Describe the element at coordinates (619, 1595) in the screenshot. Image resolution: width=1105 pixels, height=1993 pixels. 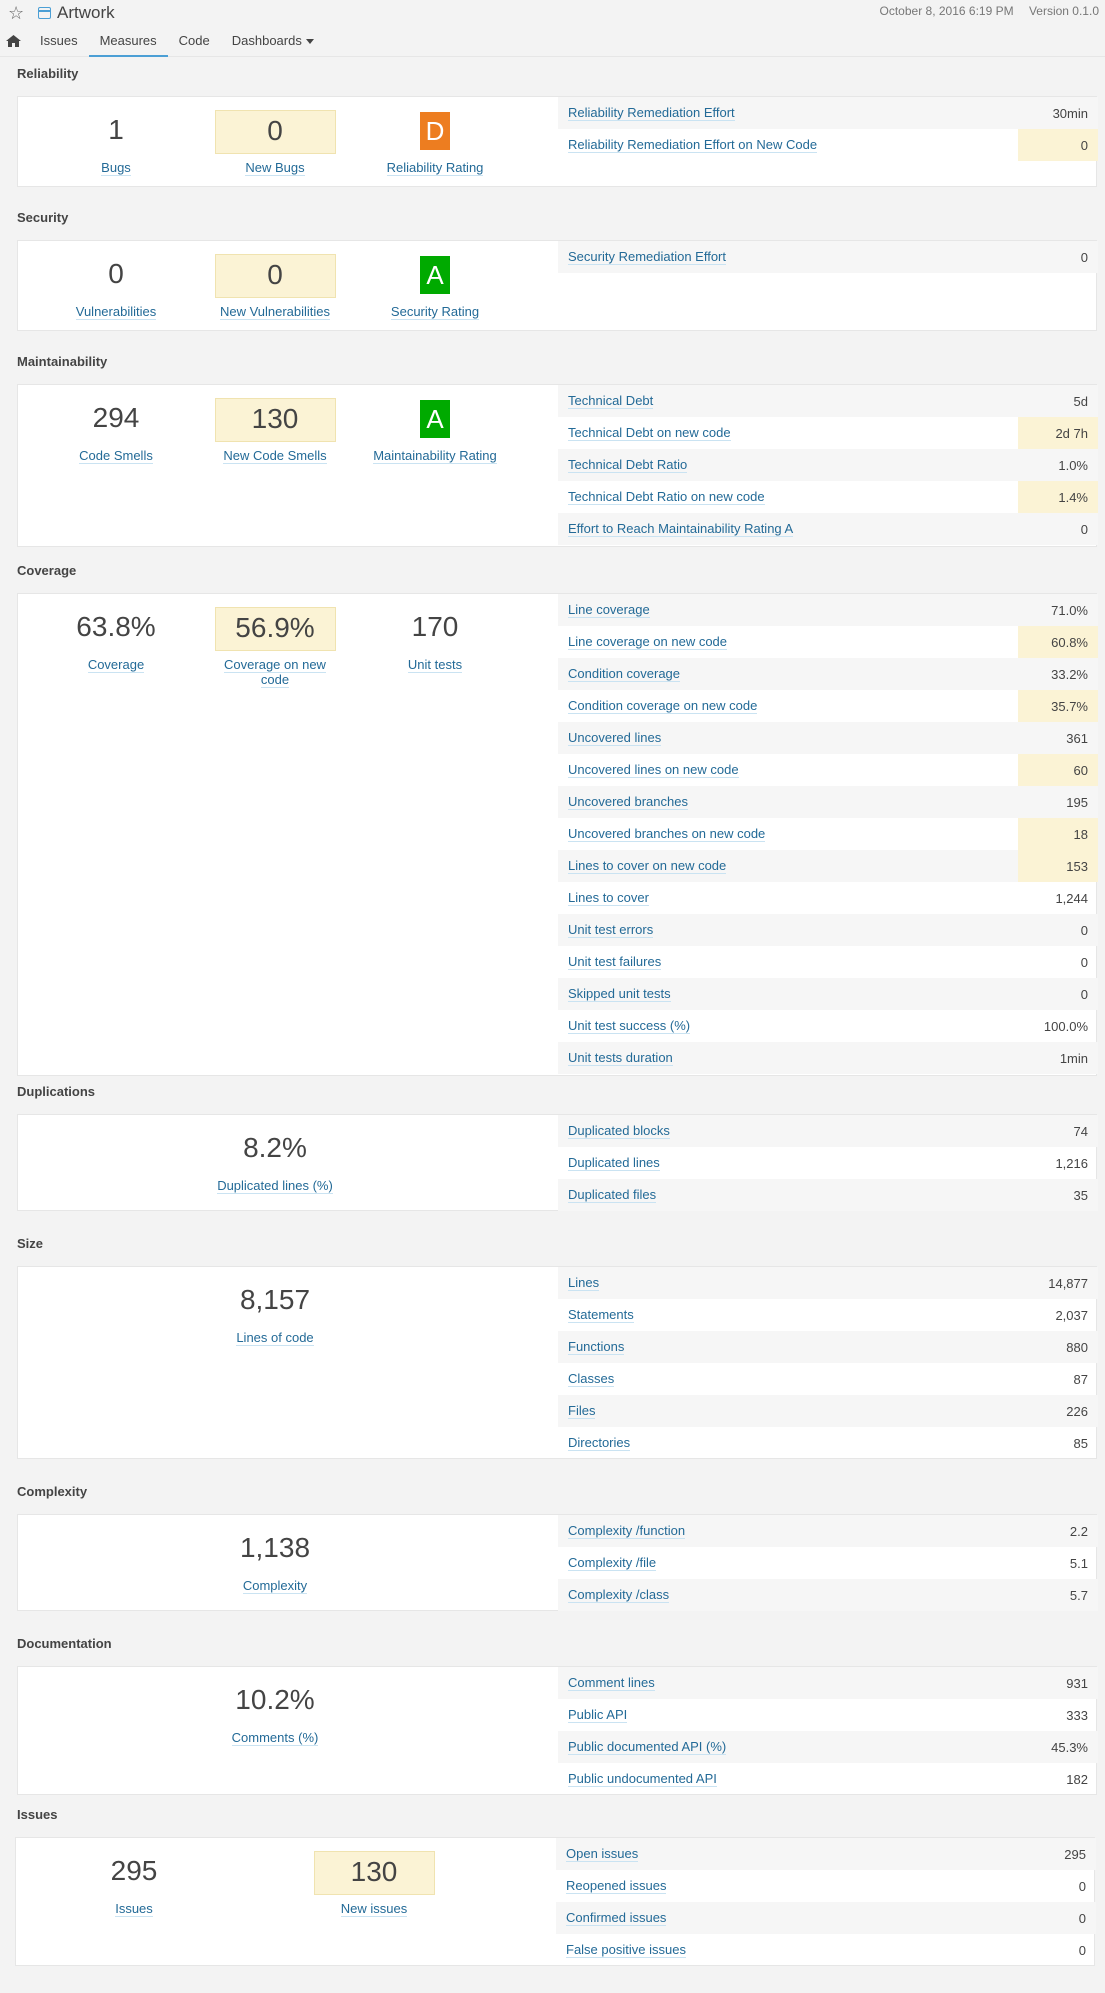
I see `measure-name-link: Complexity /class` at that location.